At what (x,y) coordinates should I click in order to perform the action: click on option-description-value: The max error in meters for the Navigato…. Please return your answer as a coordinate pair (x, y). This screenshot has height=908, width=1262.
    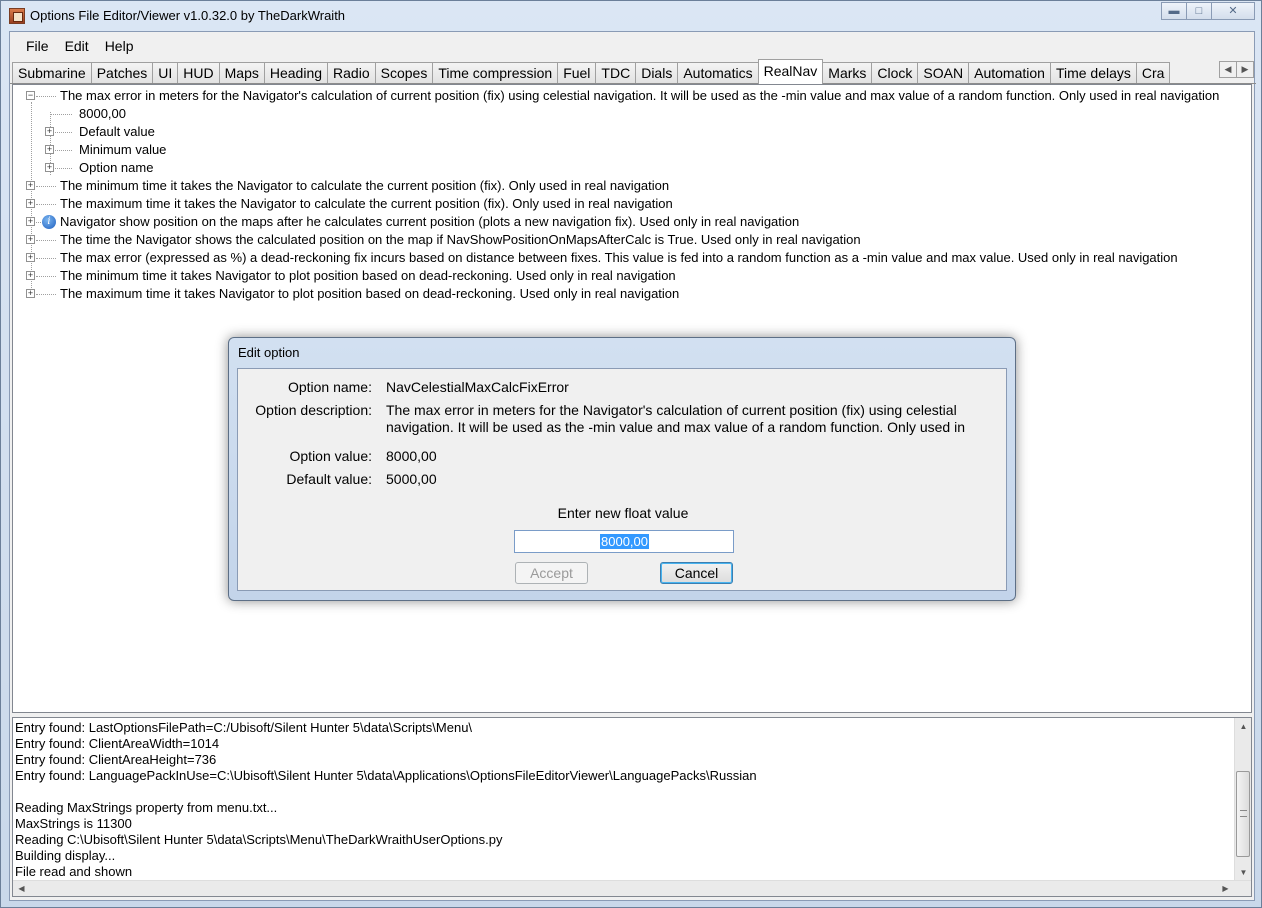
    Looking at the image, I should click on (675, 418).